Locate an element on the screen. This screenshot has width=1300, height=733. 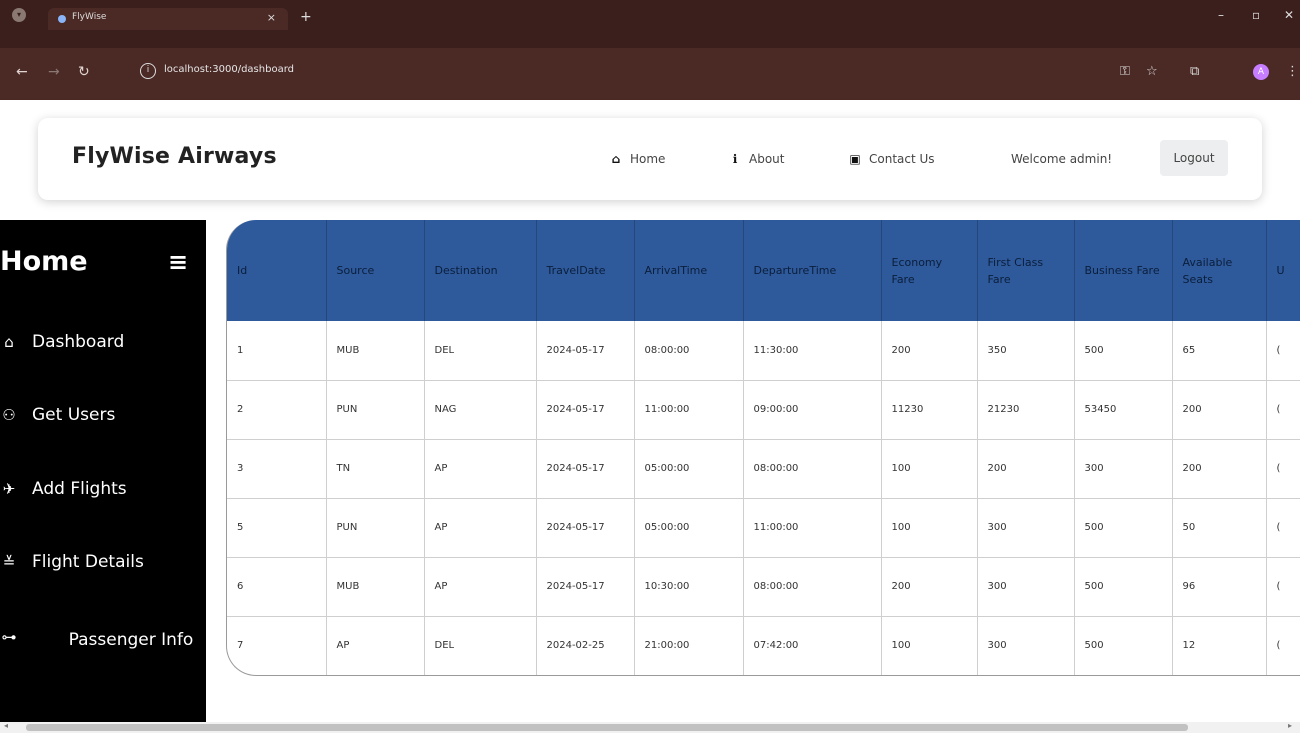
url-text: localhost:3000/dashboard is located at coordinates (229, 69).